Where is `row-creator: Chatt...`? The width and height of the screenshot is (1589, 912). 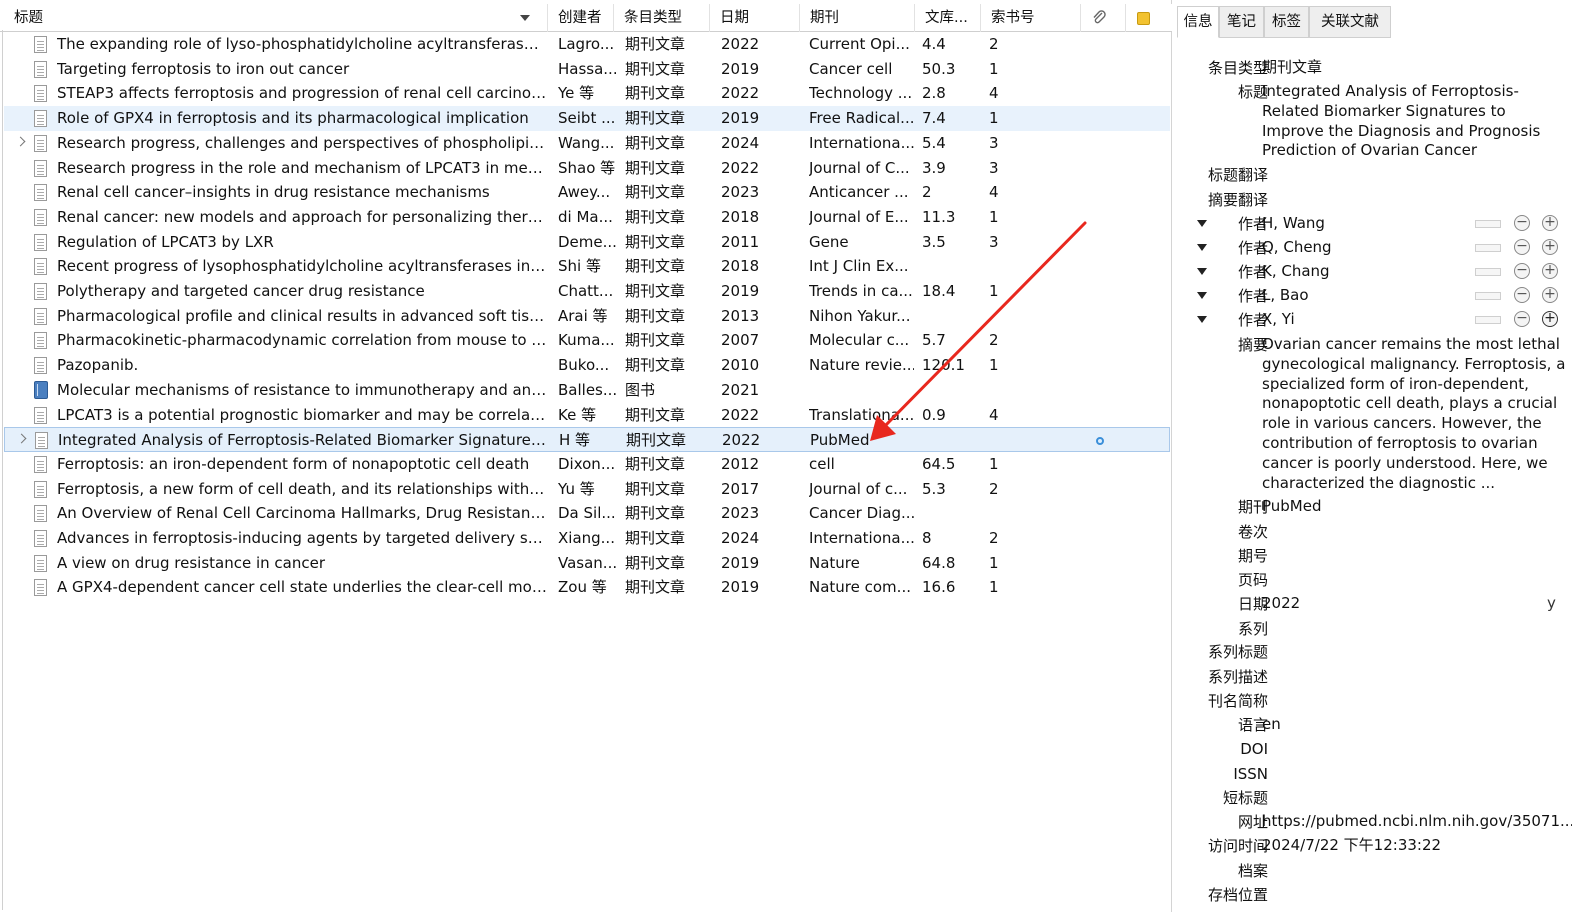 row-creator: Chatt... is located at coordinates (586, 291).